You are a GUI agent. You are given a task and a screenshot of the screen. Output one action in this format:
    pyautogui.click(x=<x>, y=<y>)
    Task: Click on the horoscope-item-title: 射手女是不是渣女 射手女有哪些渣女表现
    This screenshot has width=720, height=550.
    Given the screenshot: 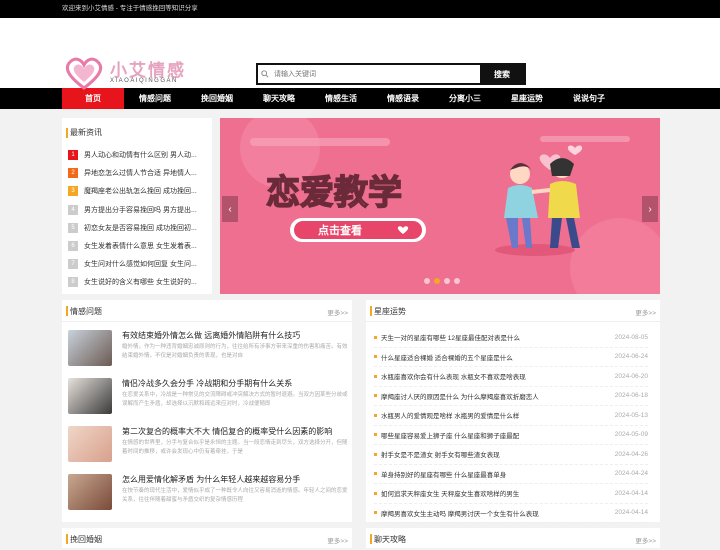 What is the action you would take?
    pyautogui.click(x=498, y=454)
    